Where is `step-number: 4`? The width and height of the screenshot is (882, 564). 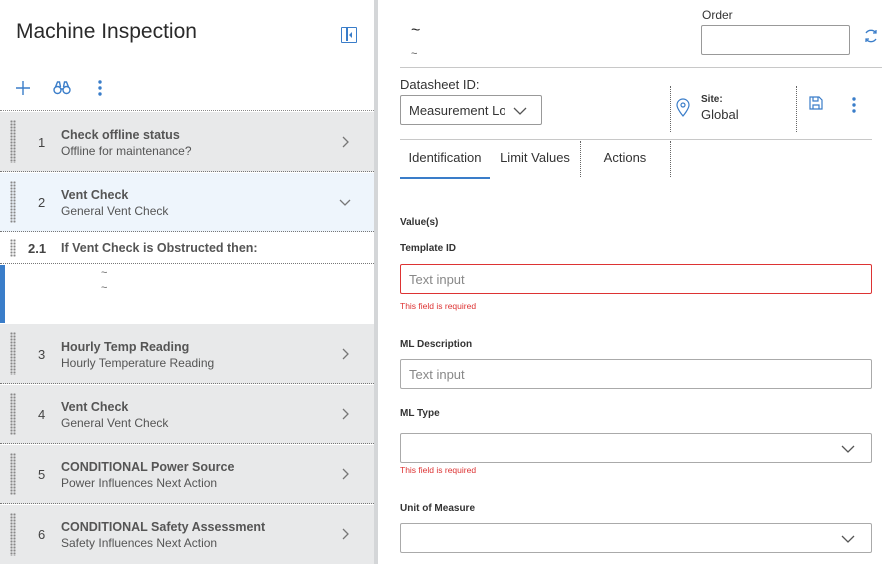
step-number: 4 is located at coordinates (42, 414).